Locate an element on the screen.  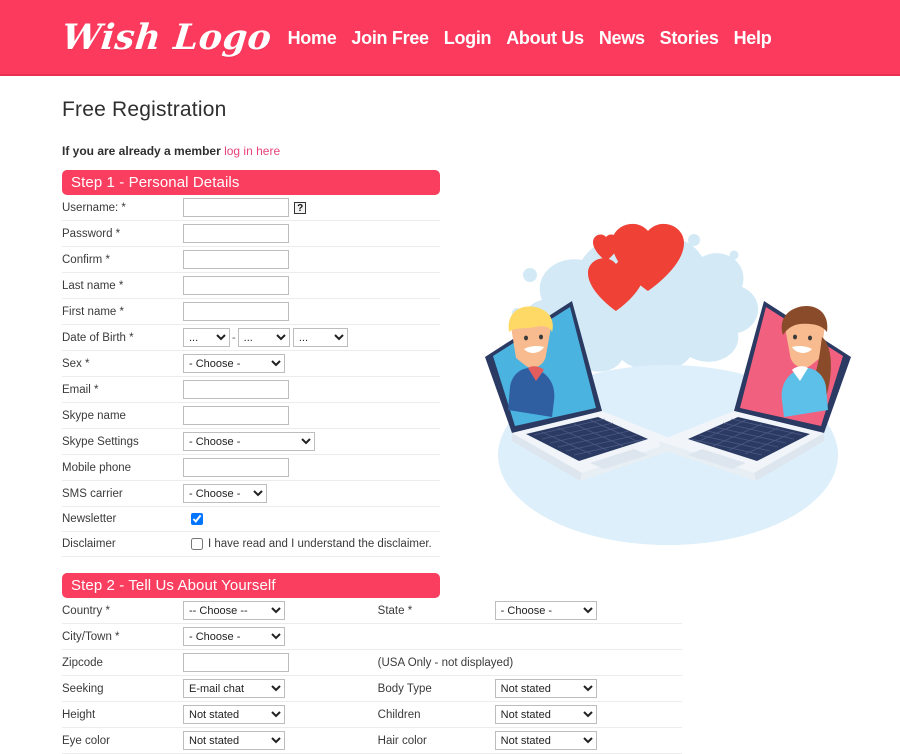
label-seeking: Seeking is located at coordinates (122, 688).